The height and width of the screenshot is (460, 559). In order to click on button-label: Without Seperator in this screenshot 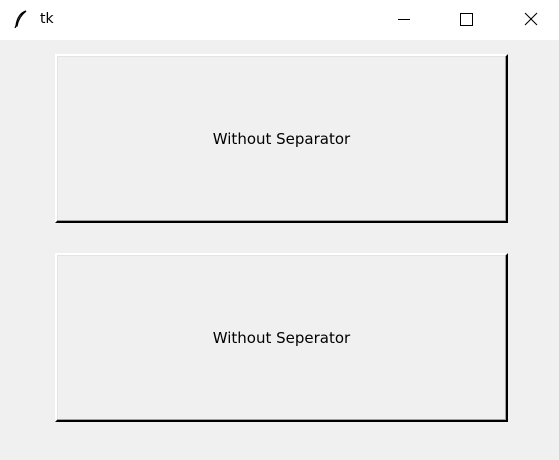, I will do `click(281, 337)`.